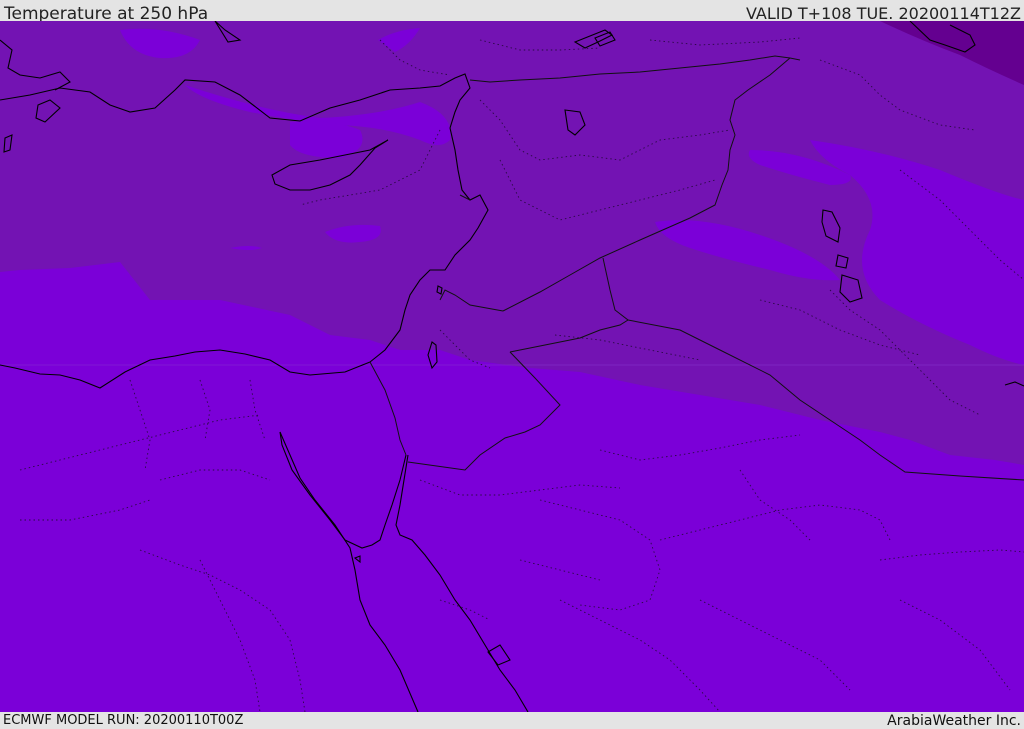  Describe the element at coordinates (123, 720) in the screenshot. I see `model-run-label: ECMWF MODEL RUN: 20200110T00Z` at that location.